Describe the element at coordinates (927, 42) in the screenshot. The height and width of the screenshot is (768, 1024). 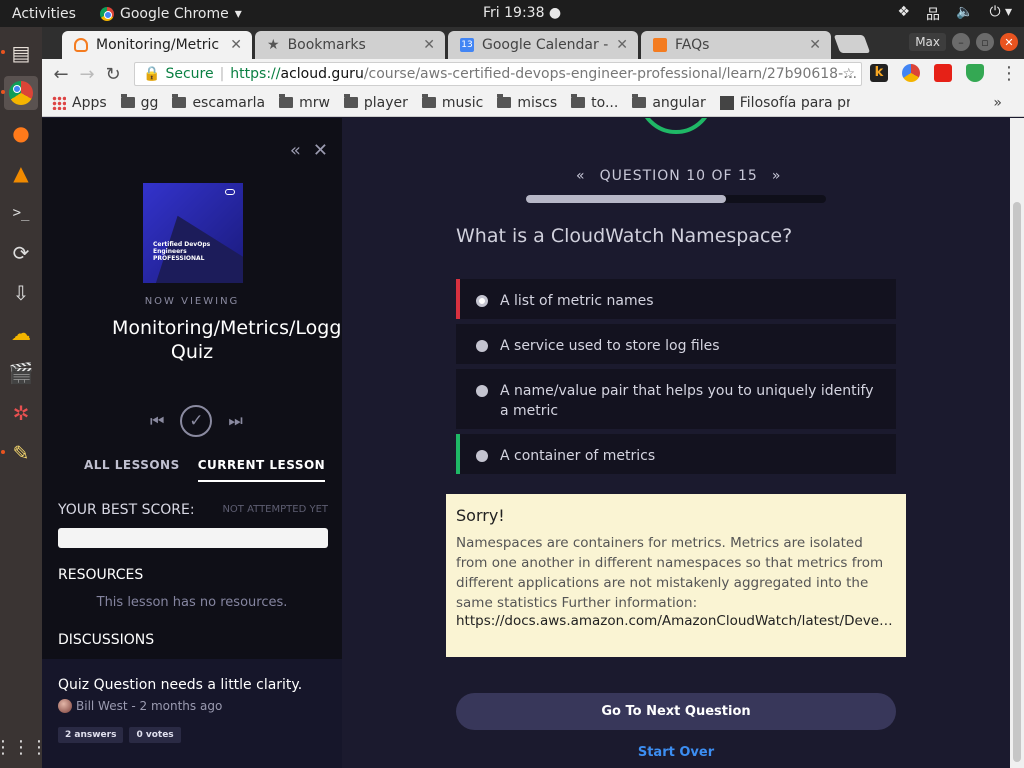
I see `profile-button: Max` at that location.